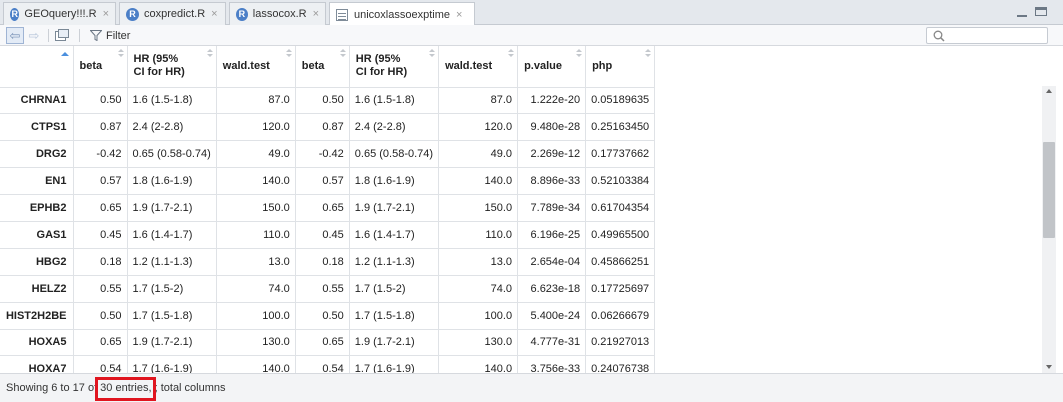  Describe the element at coordinates (100, 289) in the screenshot. I see `table-cell: 0.55` at that location.